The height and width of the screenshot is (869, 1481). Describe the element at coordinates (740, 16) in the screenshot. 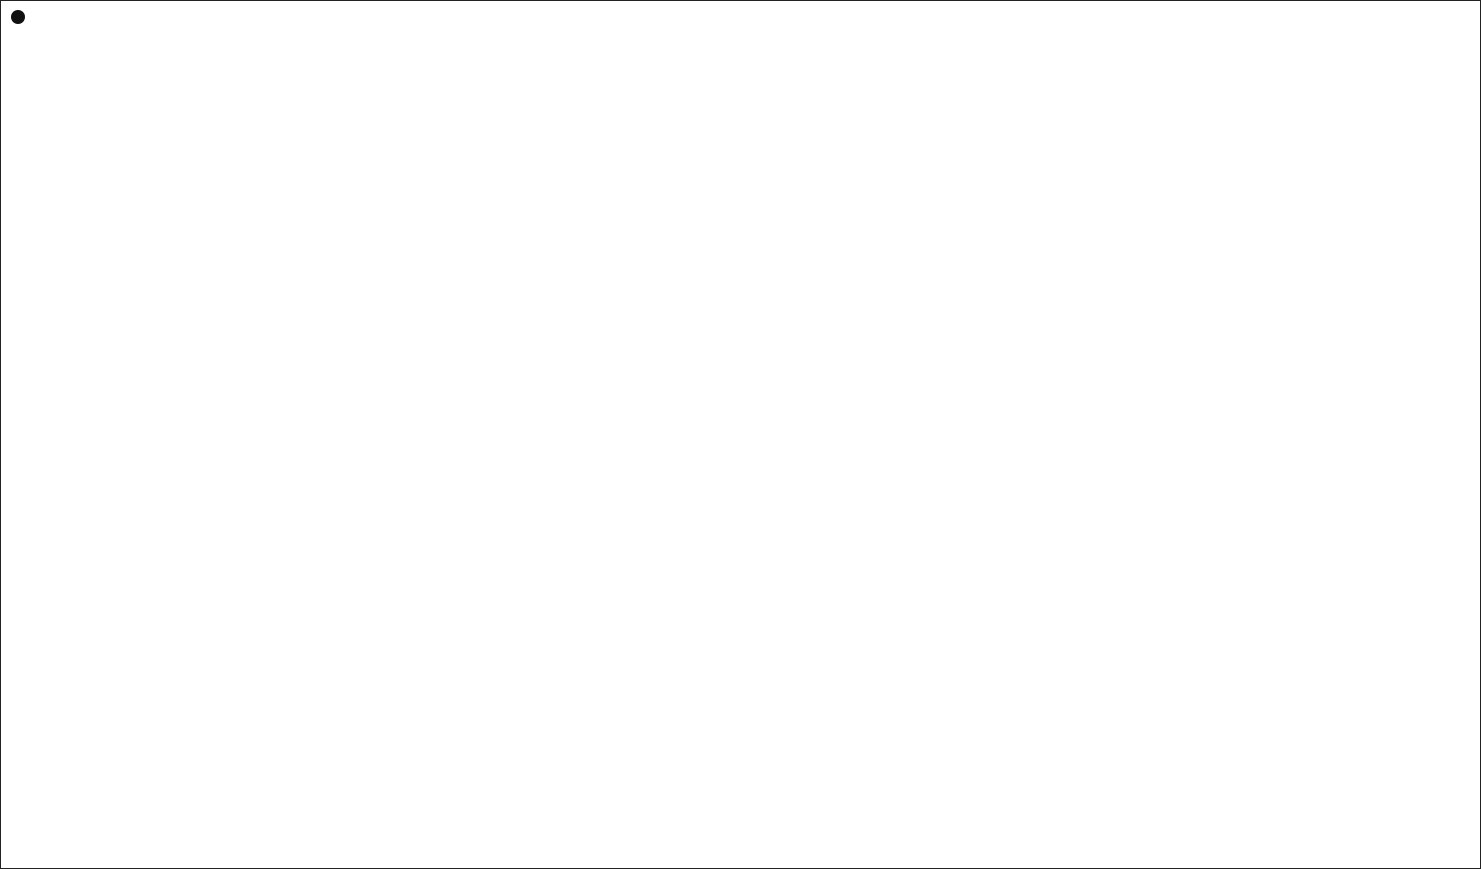

I see `window-titlebar` at that location.